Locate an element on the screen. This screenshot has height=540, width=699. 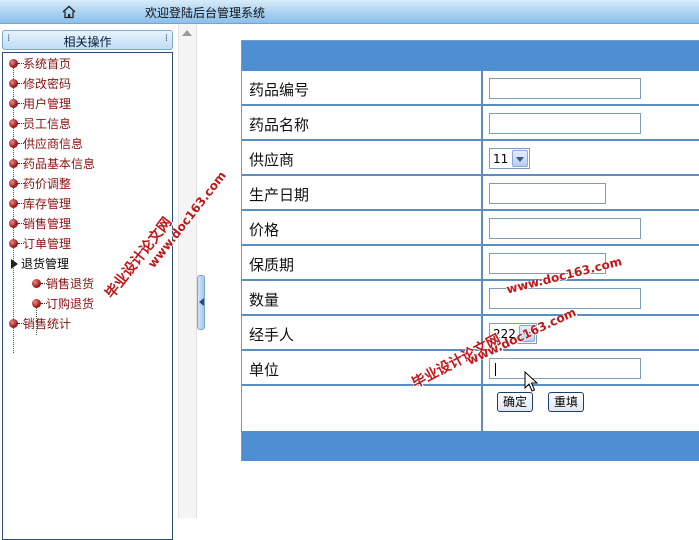
menu-item-label: 用户管理 is located at coordinates (47, 104).